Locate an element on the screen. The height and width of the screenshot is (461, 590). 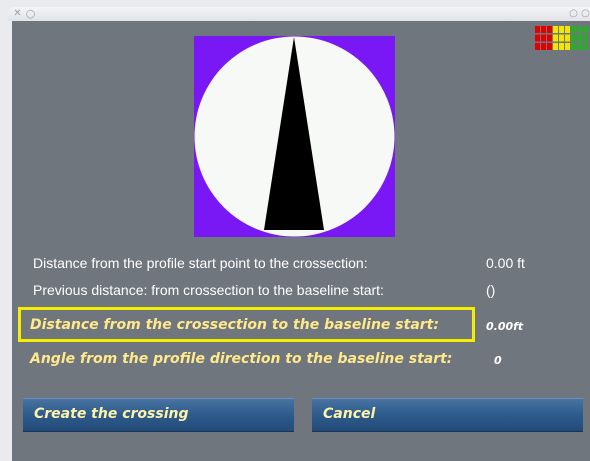
close-icon: ✕ is located at coordinates (17, 13).